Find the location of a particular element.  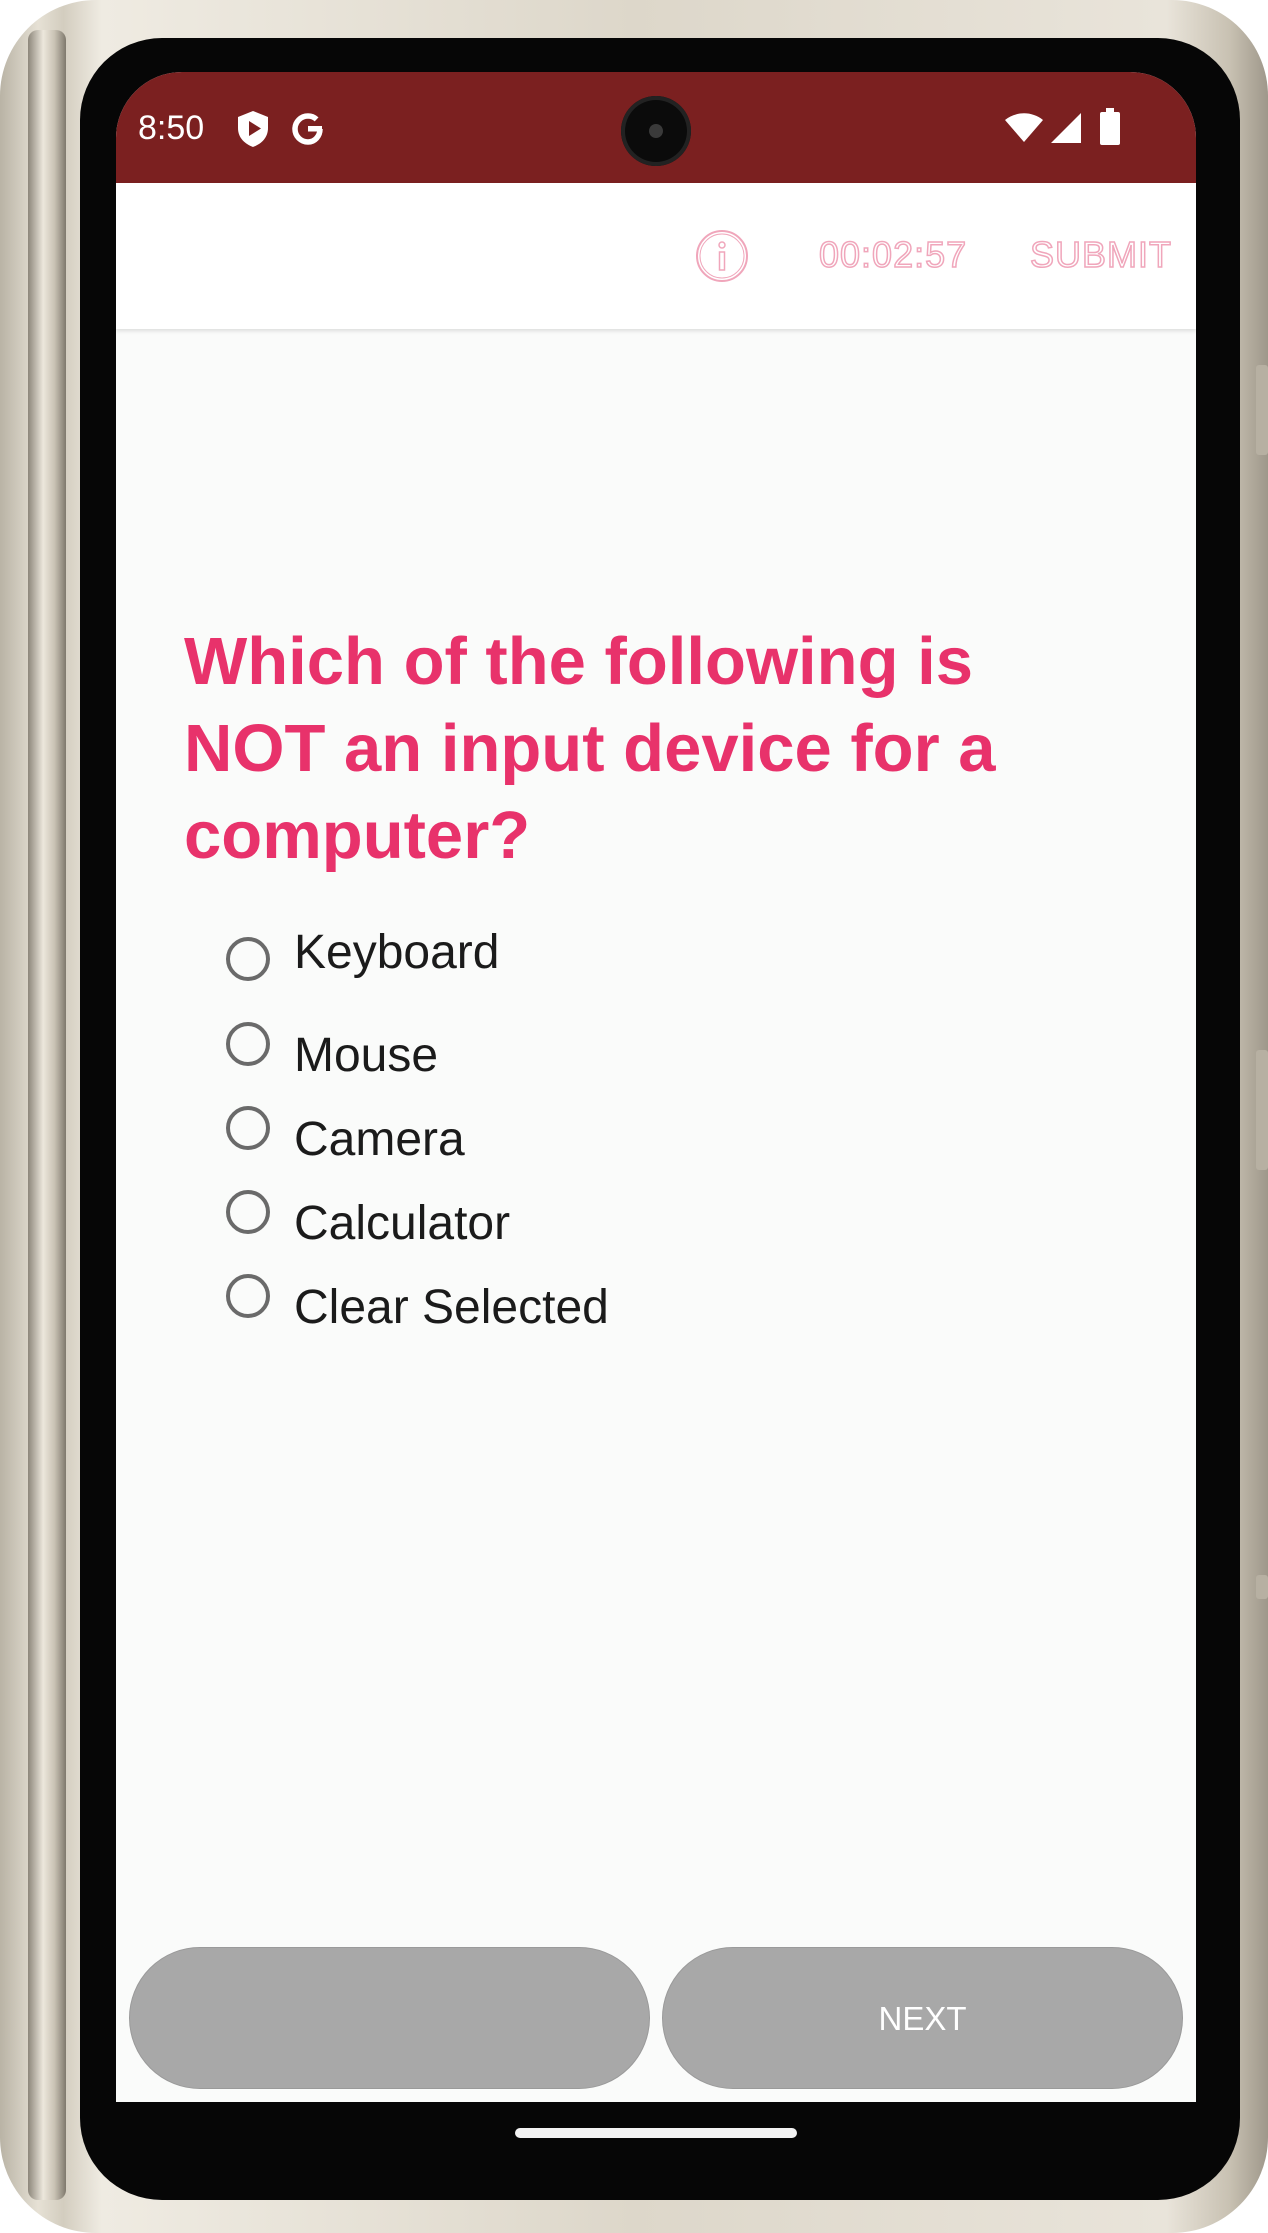

wifi-icon is located at coordinates (1024, 130).